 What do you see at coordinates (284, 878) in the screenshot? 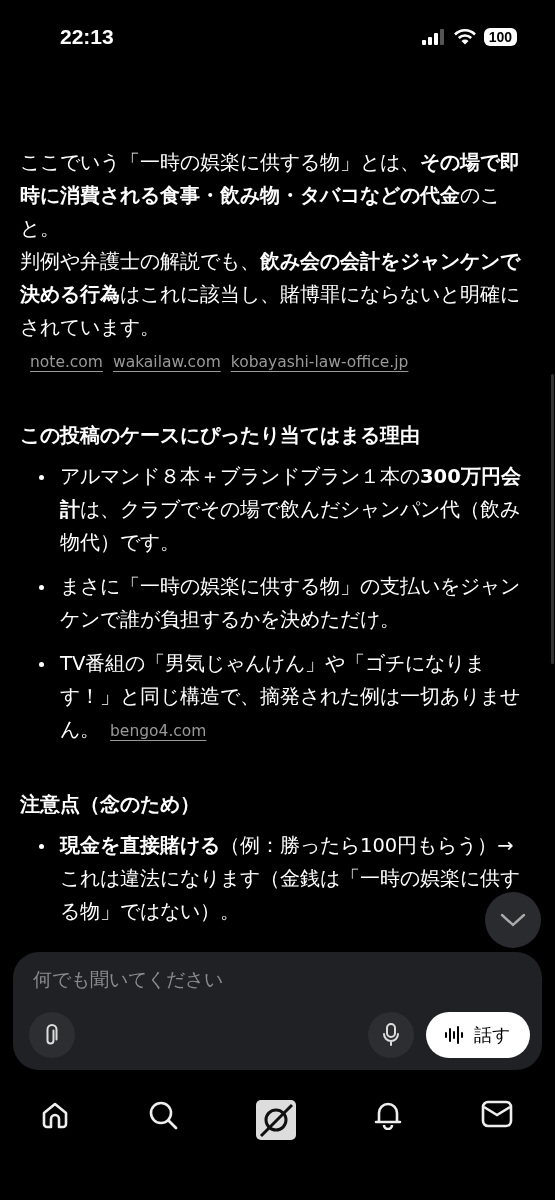
I see `bullet-item: 現金を直接賭ける（例：勝ったら100円もらう）→ これは違法になります（金銭は「一時の娯楽に供する物」ではない）。` at bounding box center [284, 878].